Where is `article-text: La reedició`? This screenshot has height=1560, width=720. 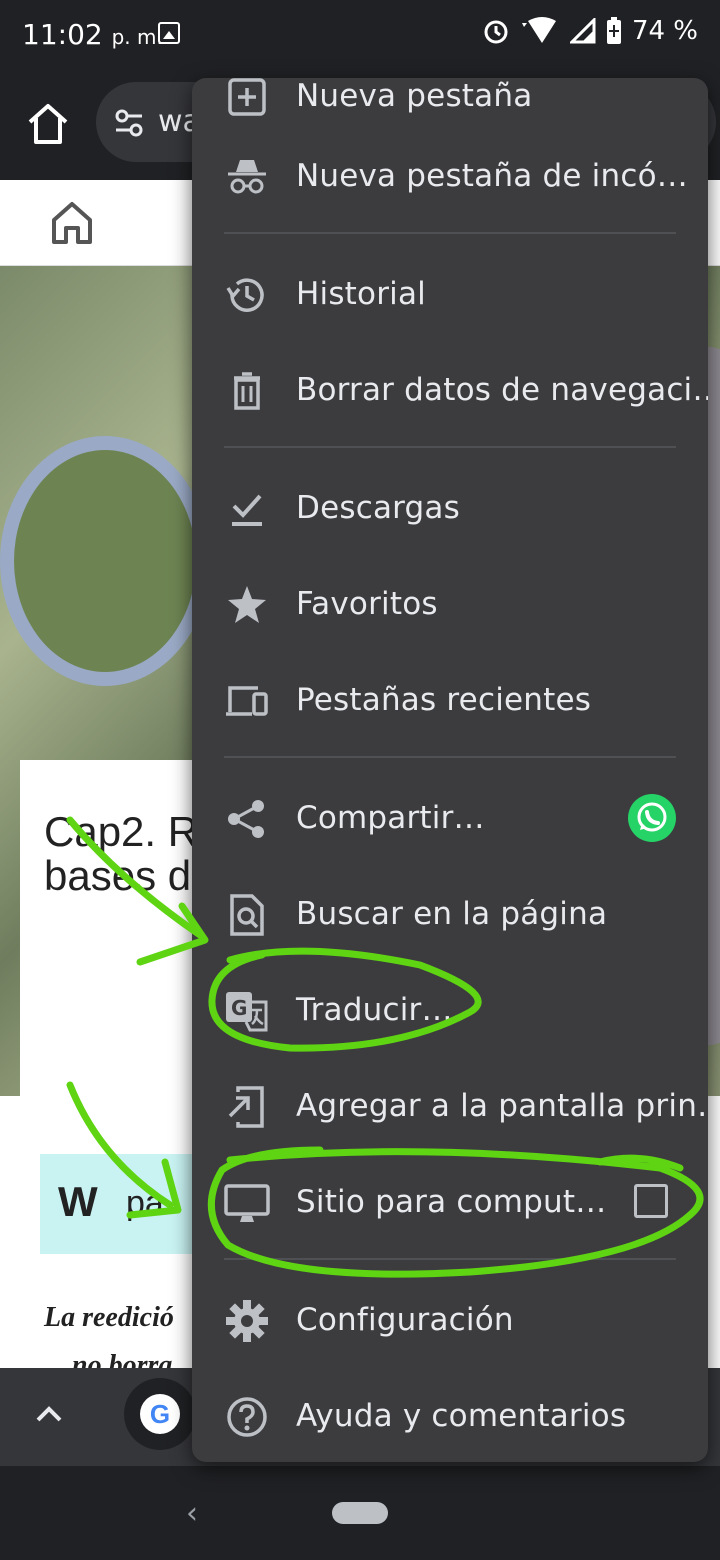
article-text: La reedició is located at coordinates (109, 1317).